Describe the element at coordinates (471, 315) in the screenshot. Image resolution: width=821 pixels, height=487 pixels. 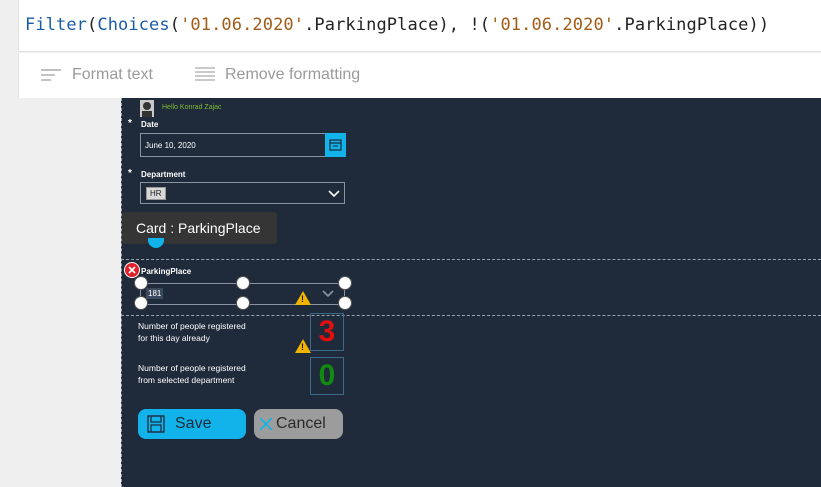
I see `card-selection-bottom` at that location.